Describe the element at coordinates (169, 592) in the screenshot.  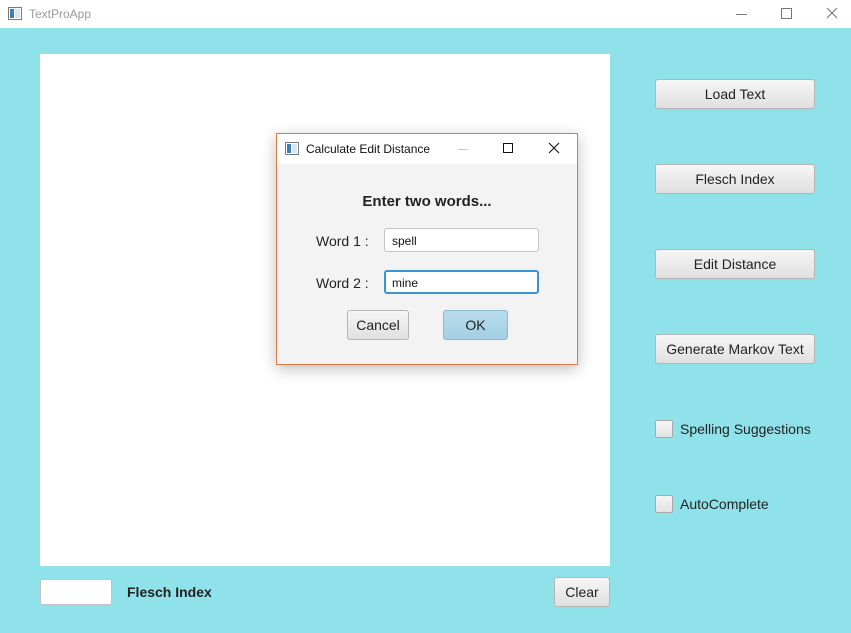
I see `flesch-index-label: Flesch Index` at that location.